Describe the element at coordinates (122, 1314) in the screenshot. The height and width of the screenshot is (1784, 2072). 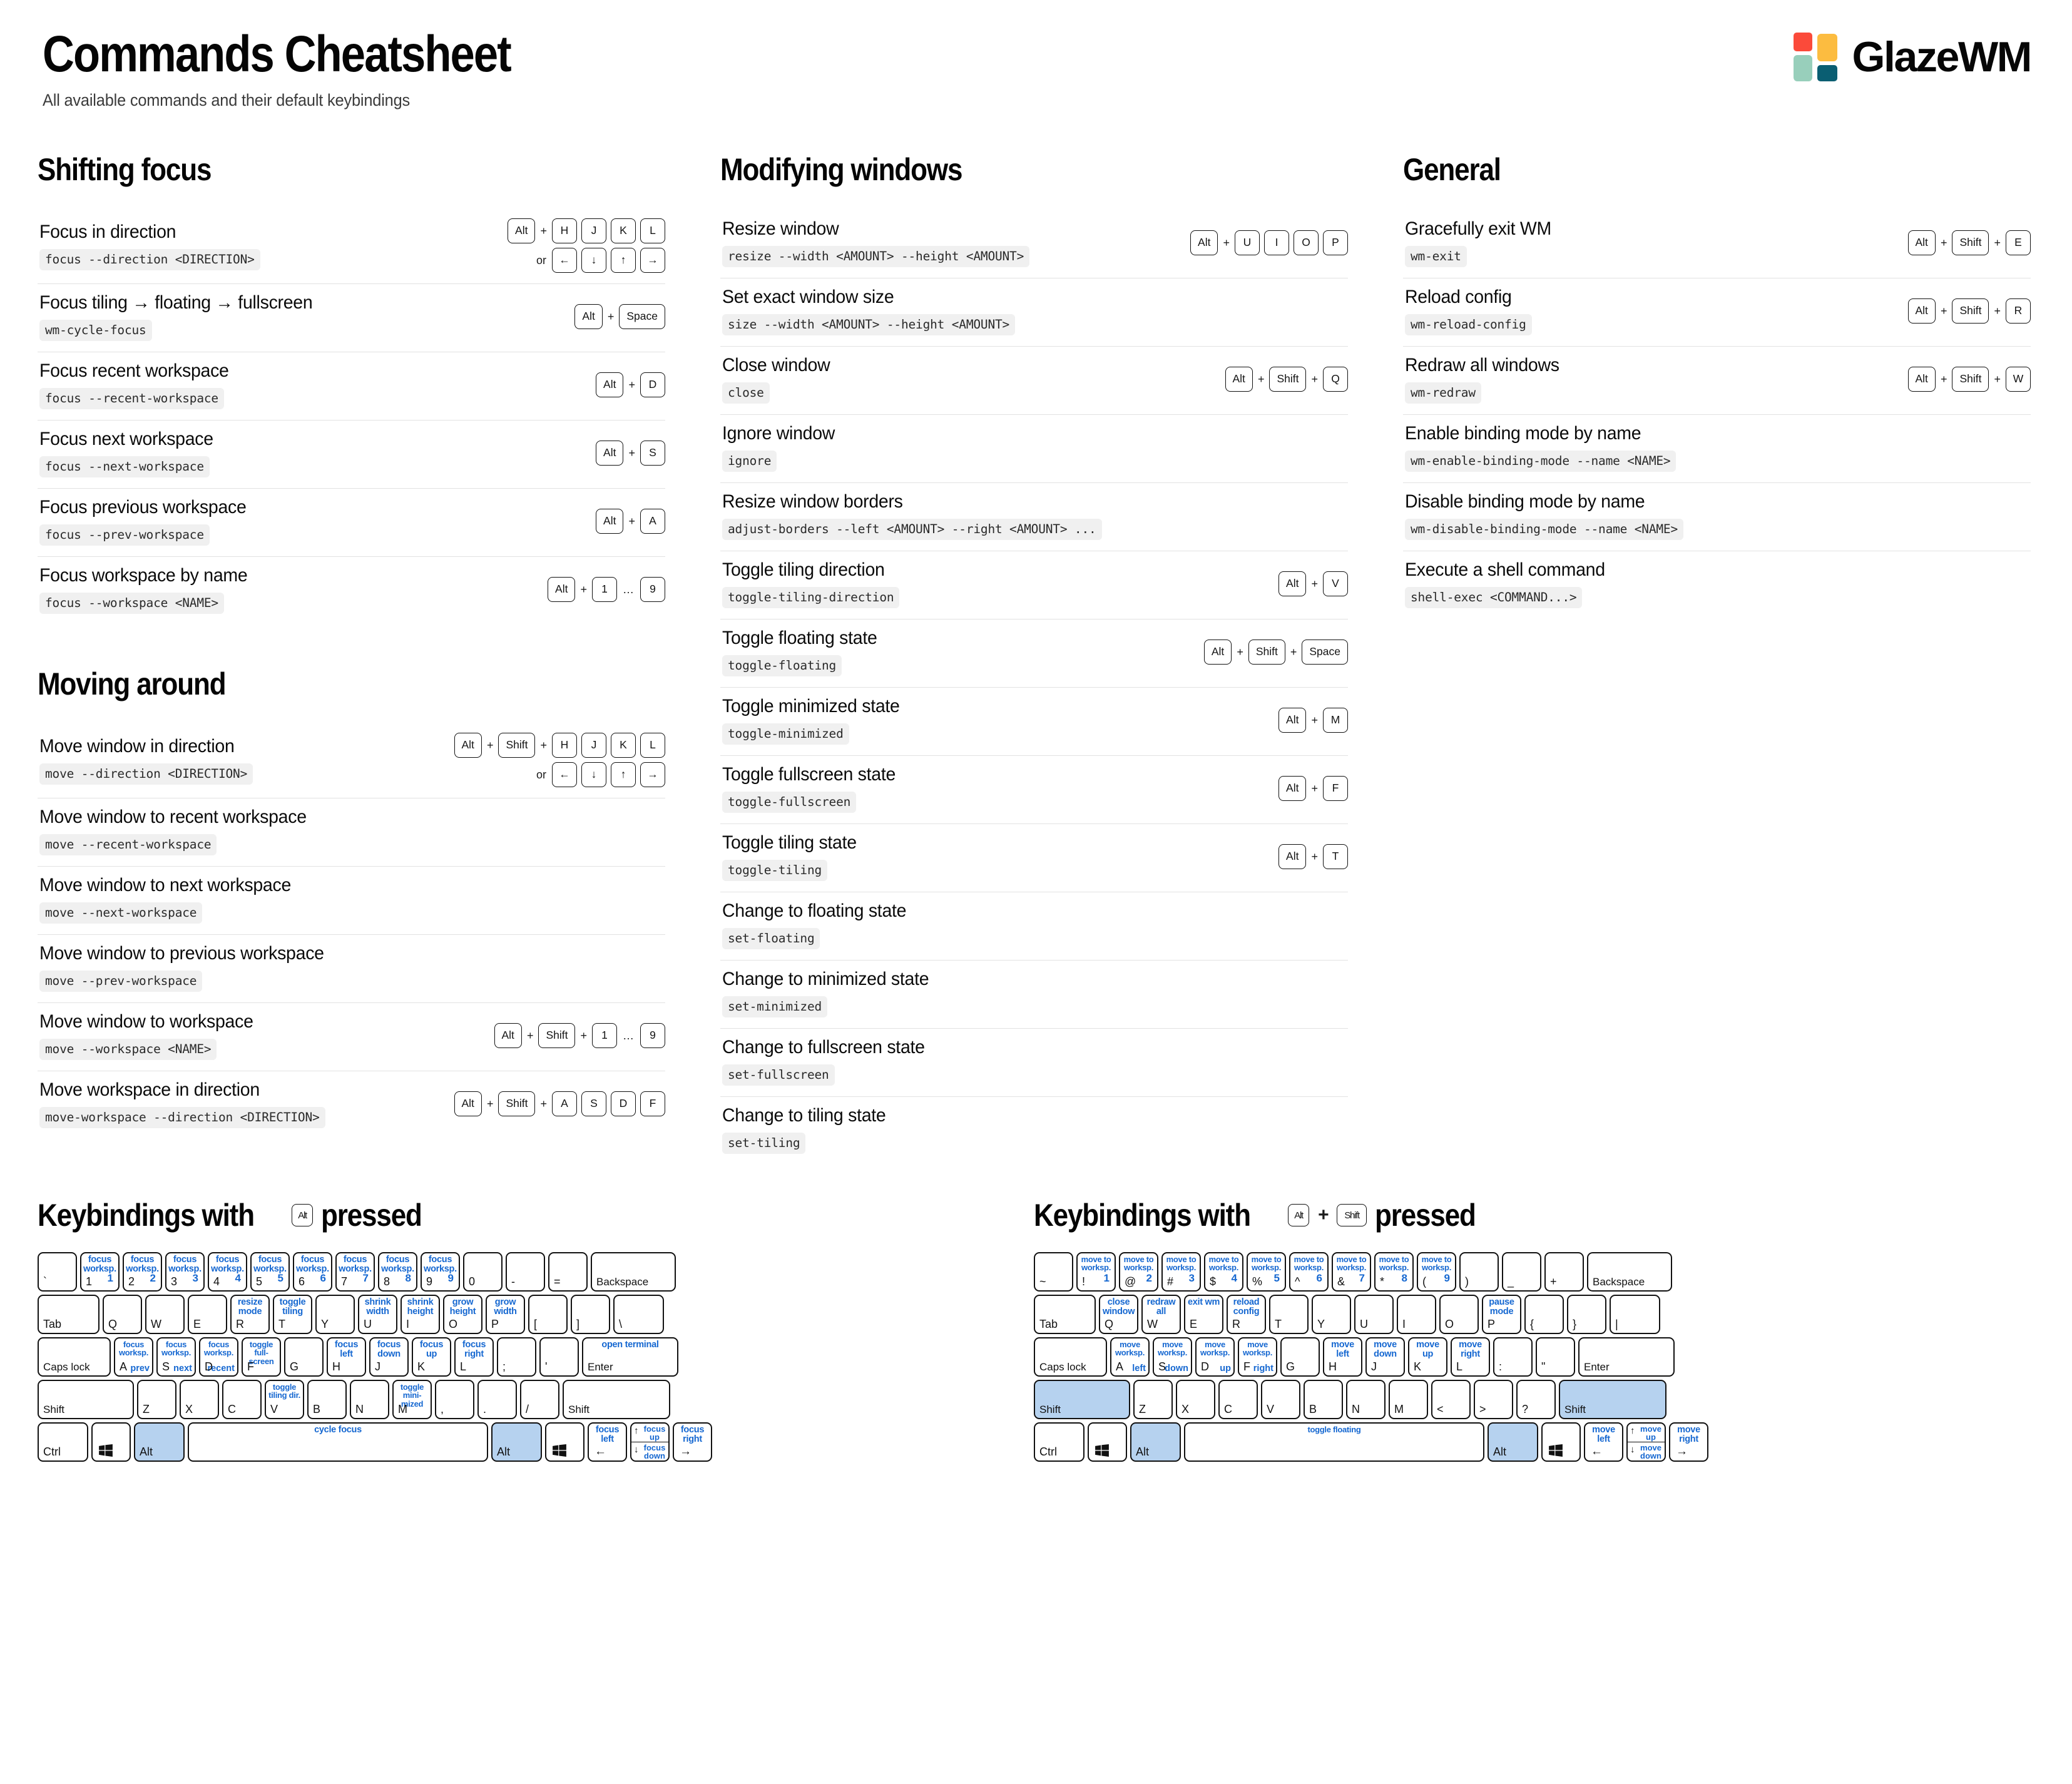
I see `key-q: Q` at that location.